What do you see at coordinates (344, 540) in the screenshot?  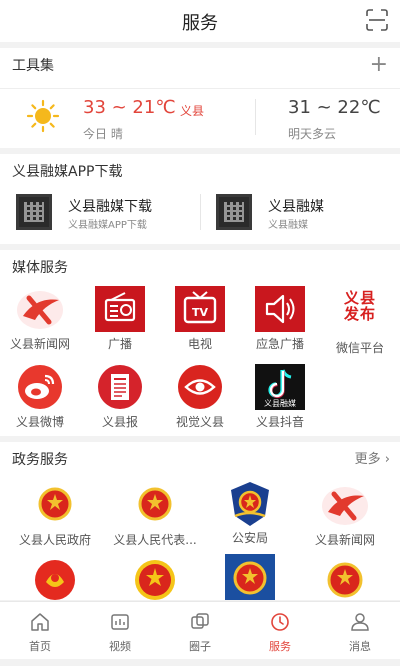 I see `gov-item-label: 义县新闻网` at bounding box center [344, 540].